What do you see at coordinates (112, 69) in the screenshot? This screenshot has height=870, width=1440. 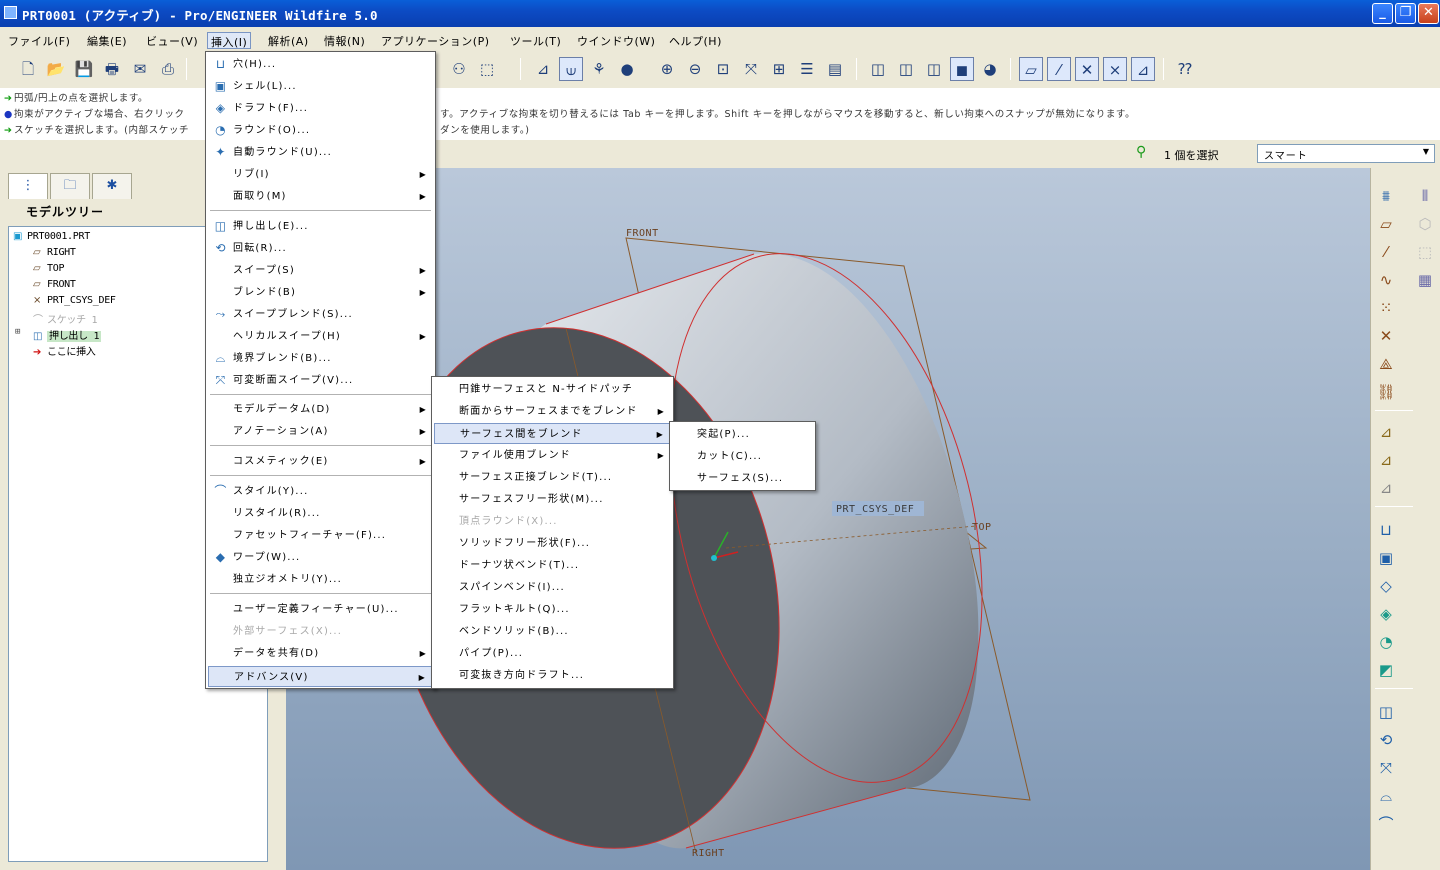 I see `print-icon: 🖶` at bounding box center [112, 69].